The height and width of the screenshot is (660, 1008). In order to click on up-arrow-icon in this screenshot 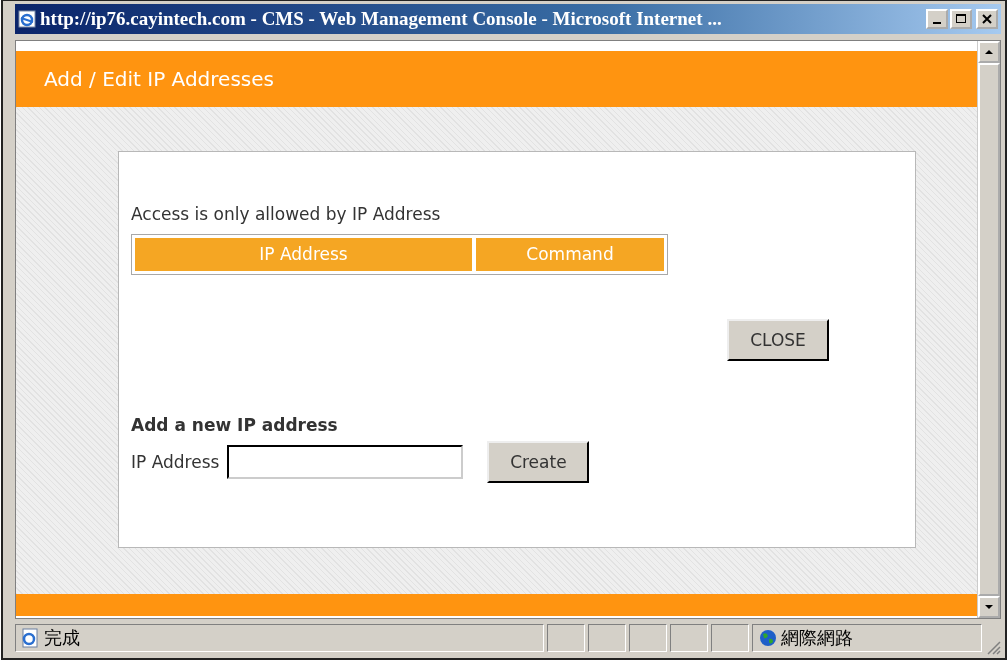, I will do `click(989, 52)`.